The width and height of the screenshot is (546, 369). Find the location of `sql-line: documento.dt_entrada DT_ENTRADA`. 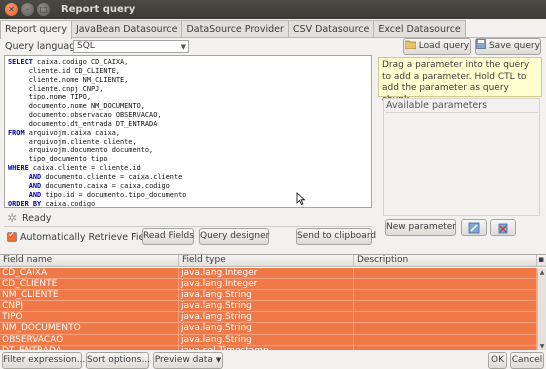

sql-line: documento.dt_entrada DT_ENTRADA is located at coordinates (189, 124).